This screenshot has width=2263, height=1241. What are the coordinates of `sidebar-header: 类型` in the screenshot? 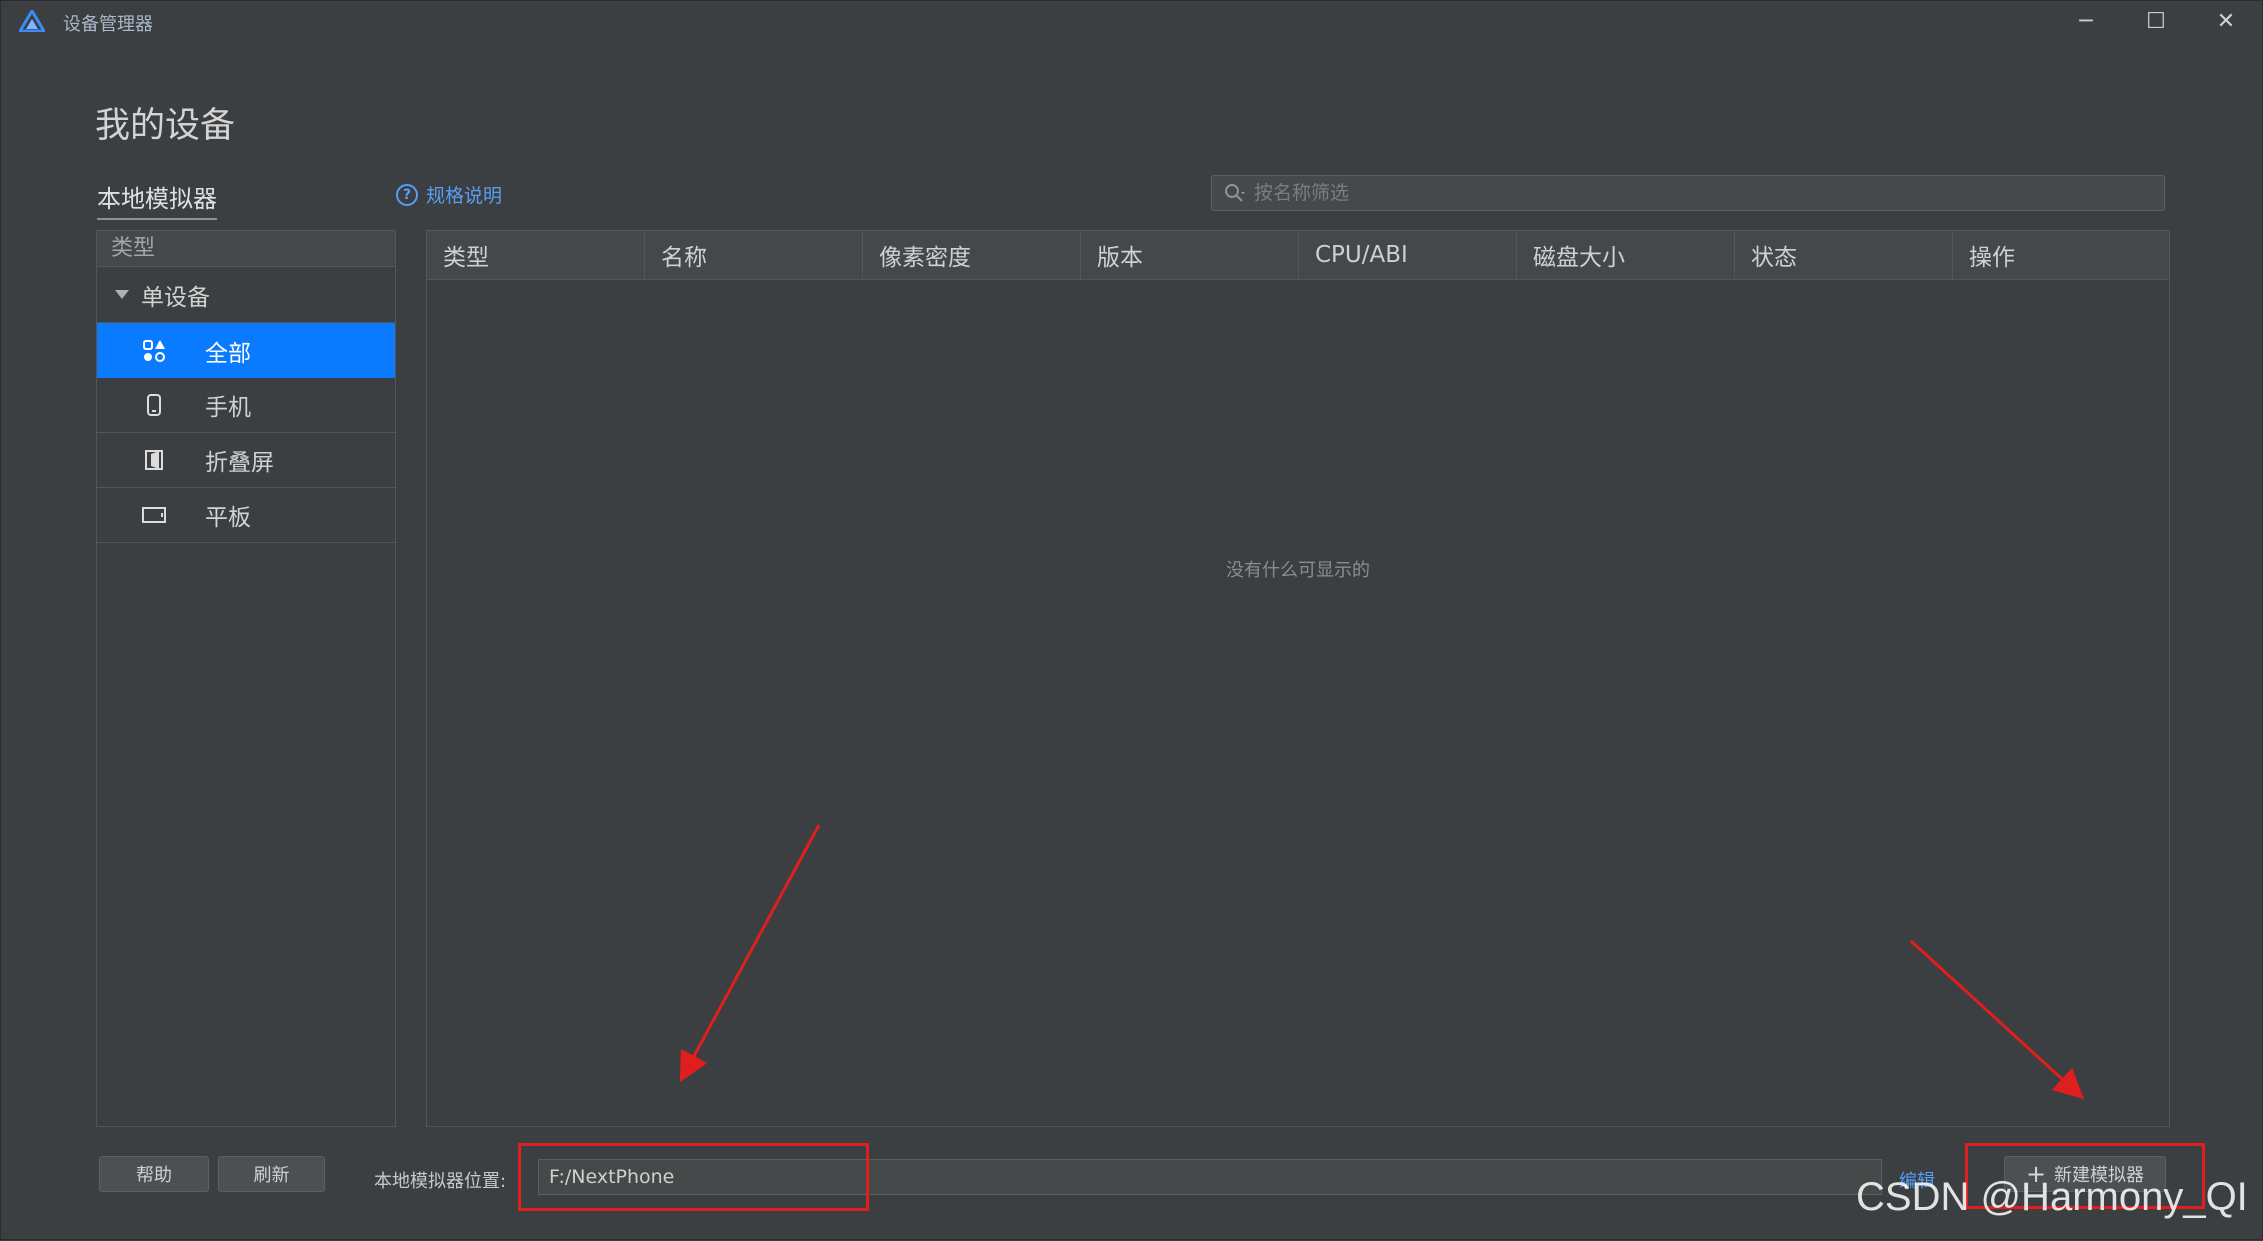 It's located at (246, 249).